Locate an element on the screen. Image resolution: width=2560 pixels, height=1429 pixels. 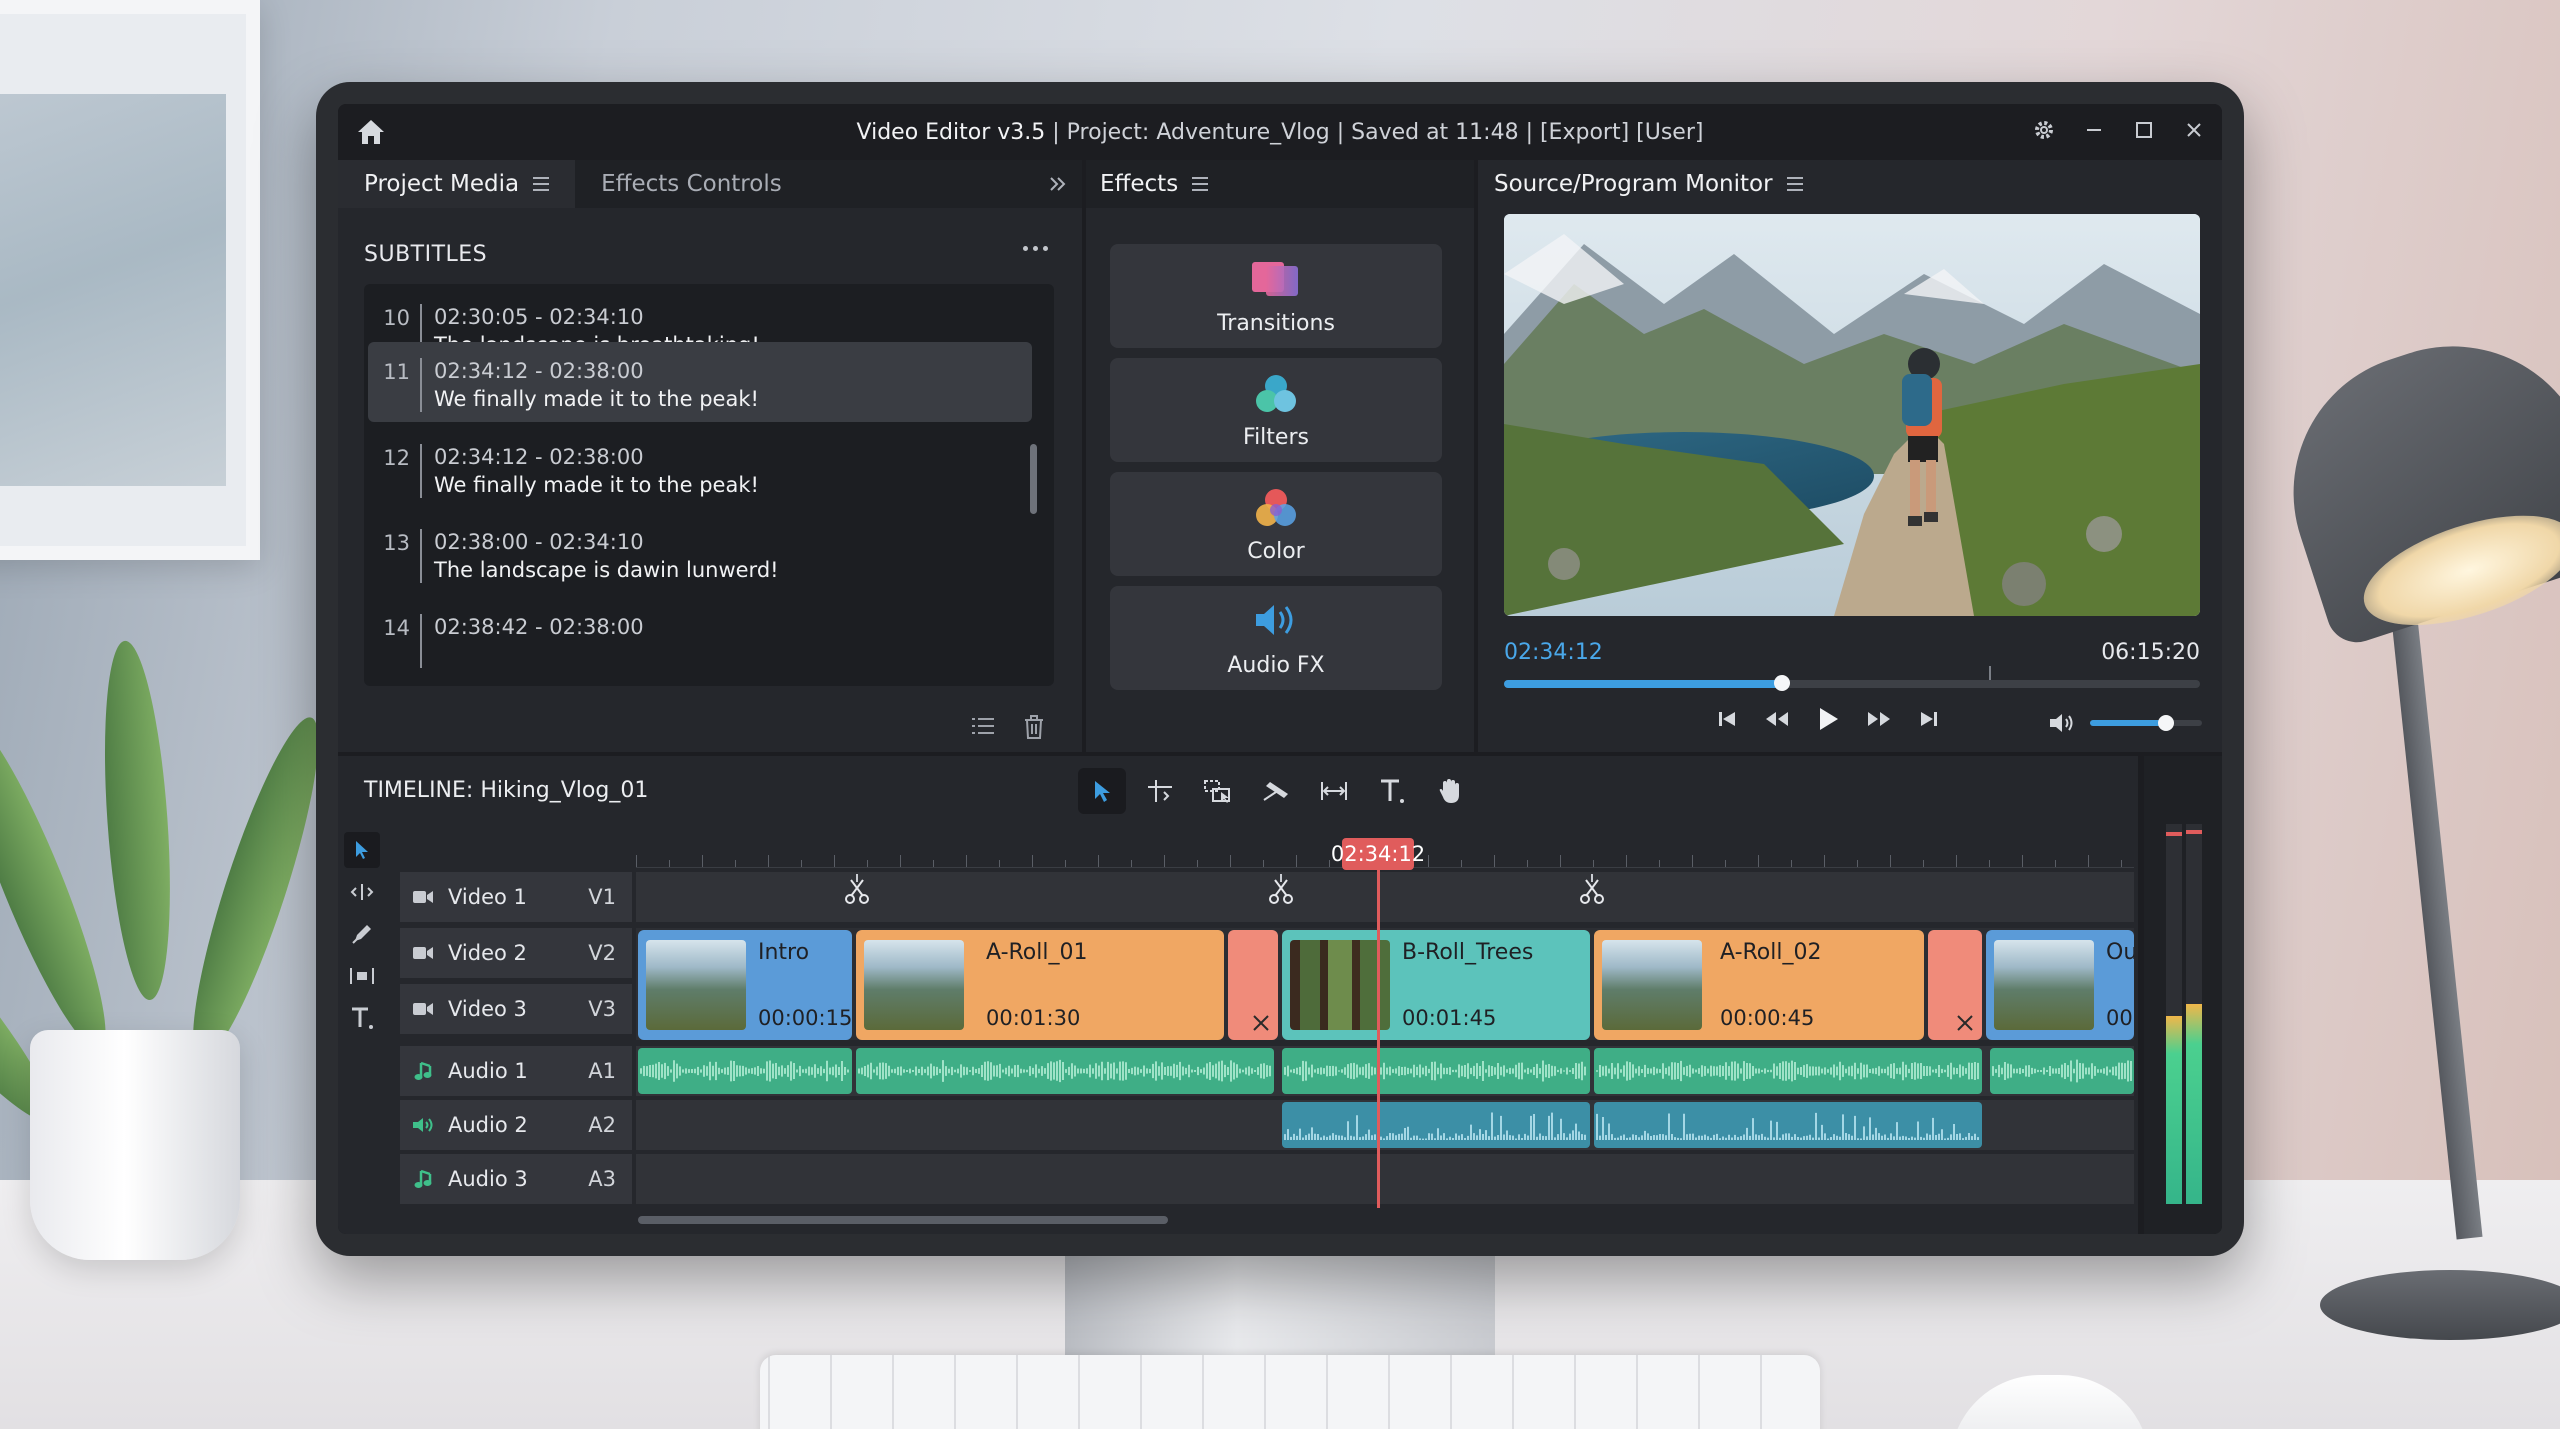
clip-a-roll-02: A-Roll_02 00:00:45 is located at coordinates (1759, 985).